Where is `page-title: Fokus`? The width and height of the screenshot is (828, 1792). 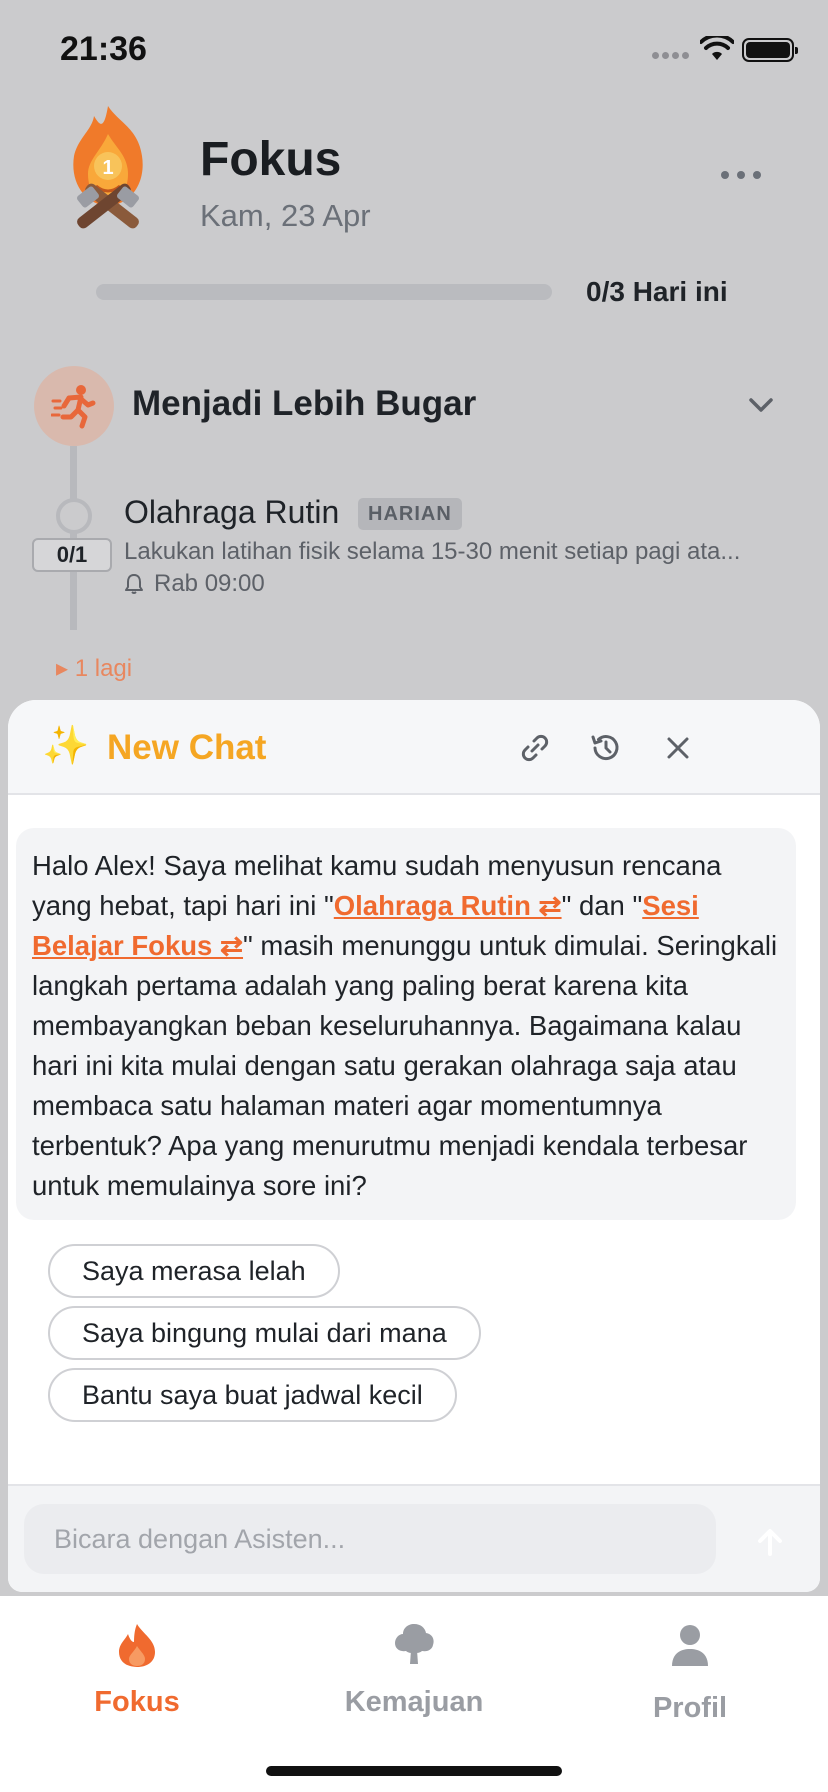
page-title: Fokus is located at coordinates (271, 159).